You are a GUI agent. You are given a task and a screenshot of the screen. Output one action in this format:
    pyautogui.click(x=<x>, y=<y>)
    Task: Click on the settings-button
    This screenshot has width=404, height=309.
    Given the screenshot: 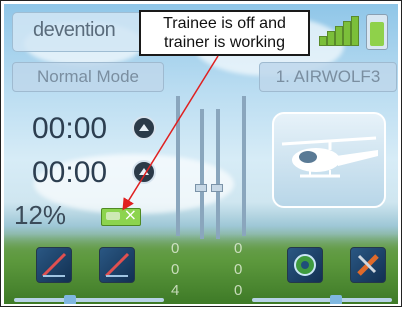 What is the action you would take?
    pyautogui.click(x=305, y=265)
    